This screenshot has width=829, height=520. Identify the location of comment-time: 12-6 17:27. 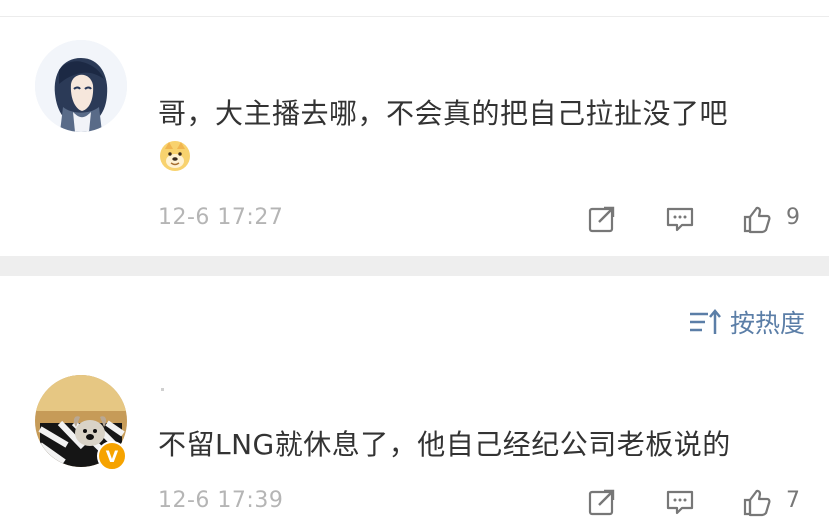
(221, 217).